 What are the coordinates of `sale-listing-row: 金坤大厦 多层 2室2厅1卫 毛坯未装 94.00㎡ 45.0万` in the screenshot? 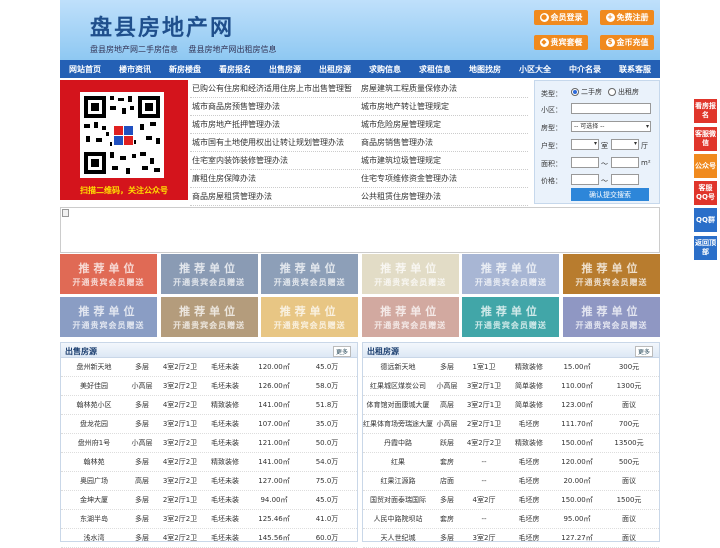 It's located at (209, 500).